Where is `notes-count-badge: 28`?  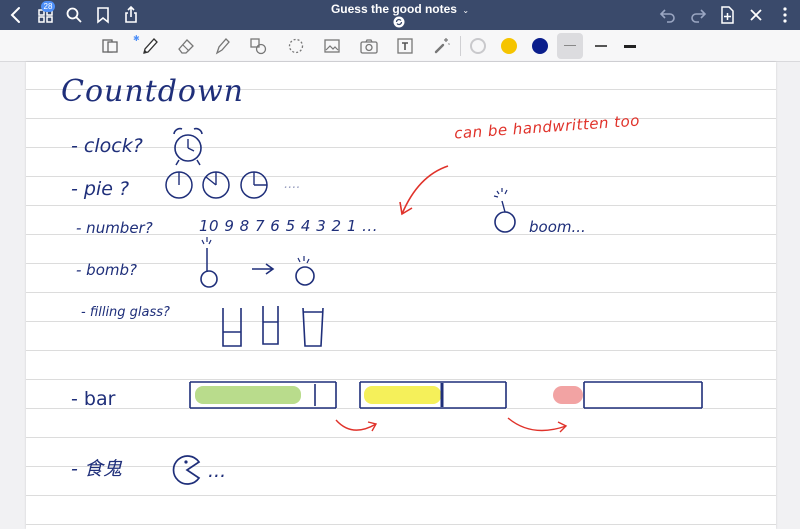 notes-count-badge: 28 is located at coordinates (48, 6).